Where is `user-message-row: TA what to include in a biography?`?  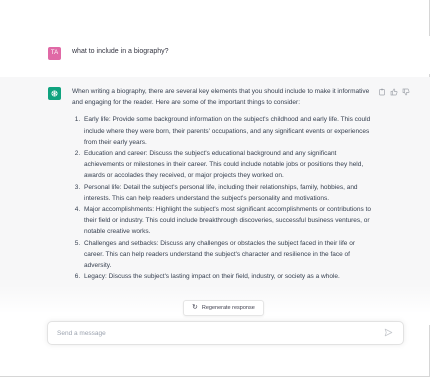 user-message-row: TA what to include in a biography? is located at coordinates (215, 55).